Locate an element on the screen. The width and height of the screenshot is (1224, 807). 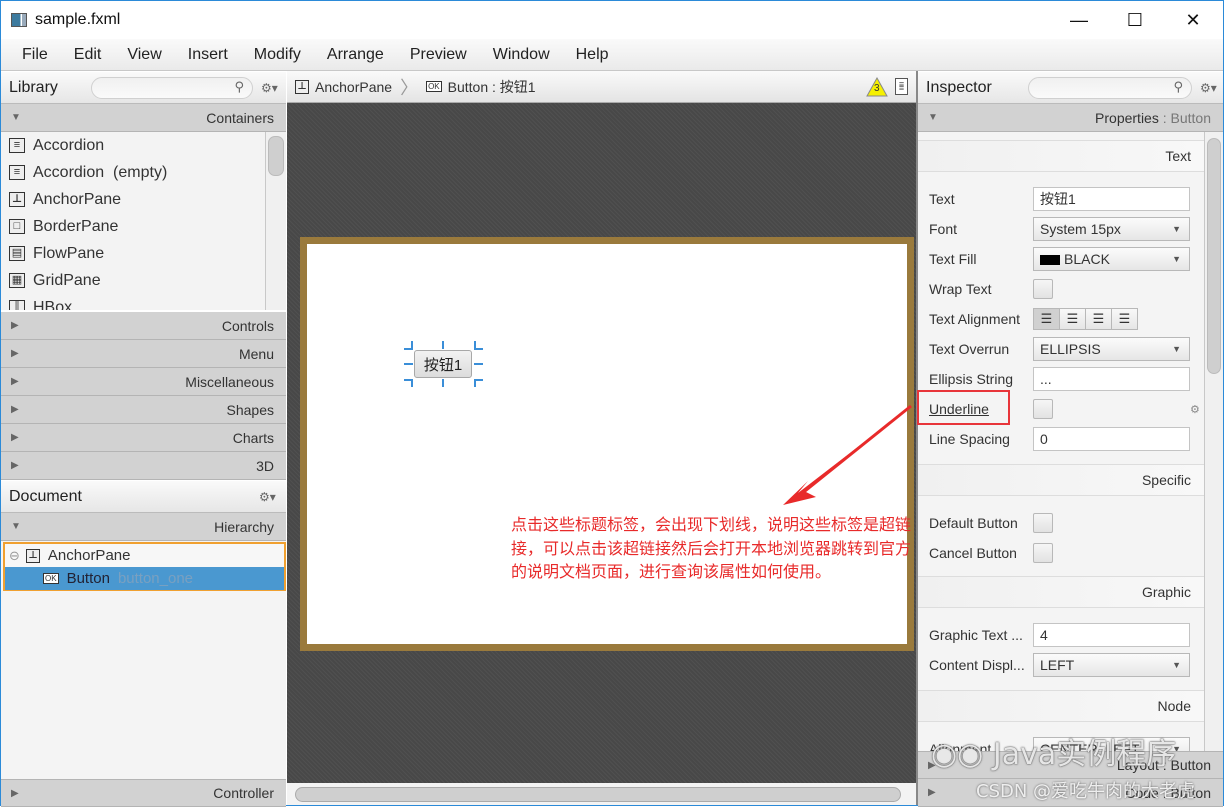
section-controller: ▶ Controller is located at coordinates (143, 793).